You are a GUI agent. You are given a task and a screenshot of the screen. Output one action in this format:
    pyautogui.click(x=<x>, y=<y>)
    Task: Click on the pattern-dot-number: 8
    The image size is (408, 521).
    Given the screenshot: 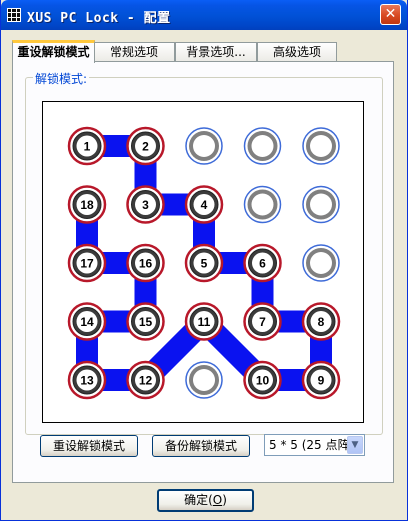 What is the action you would take?
    pyautogui.click(x=321, y=322)
    